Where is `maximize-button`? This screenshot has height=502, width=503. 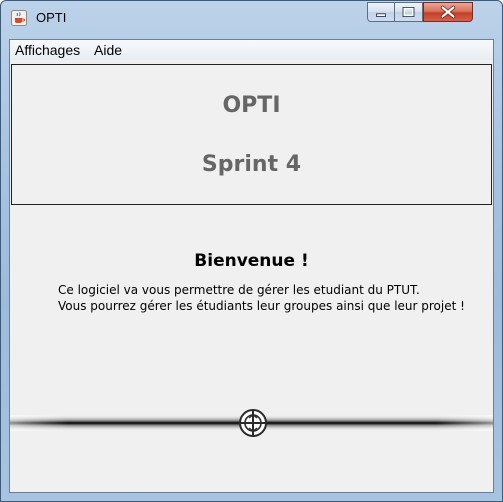
maximize-button is located at coordinates (409, 12).